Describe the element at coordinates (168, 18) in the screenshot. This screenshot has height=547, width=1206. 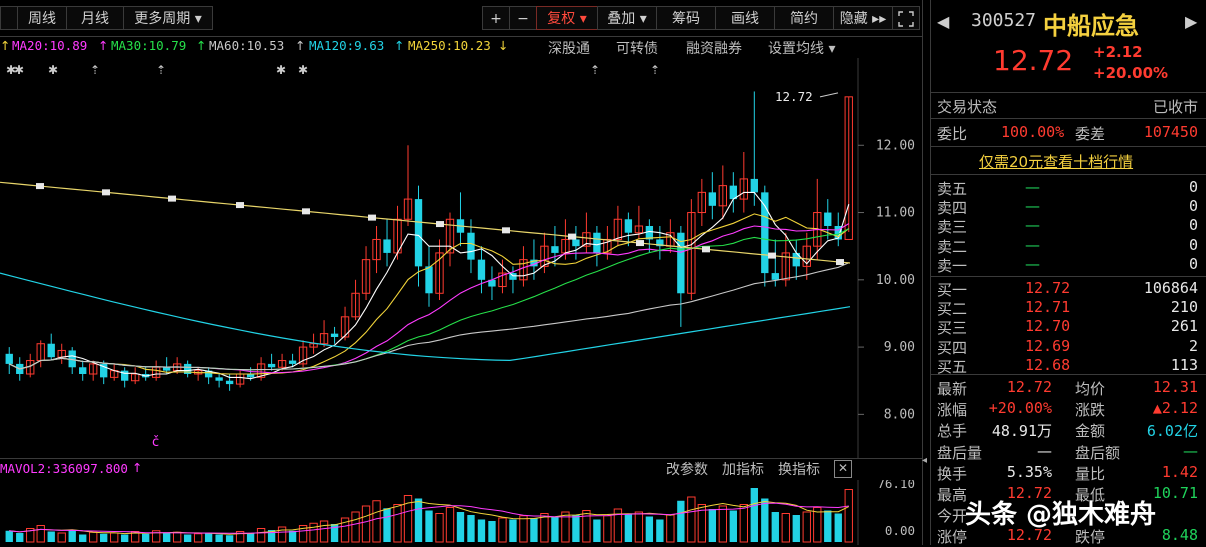
I see `more-periods-dropdown: 更多周期 ▾` at that location.